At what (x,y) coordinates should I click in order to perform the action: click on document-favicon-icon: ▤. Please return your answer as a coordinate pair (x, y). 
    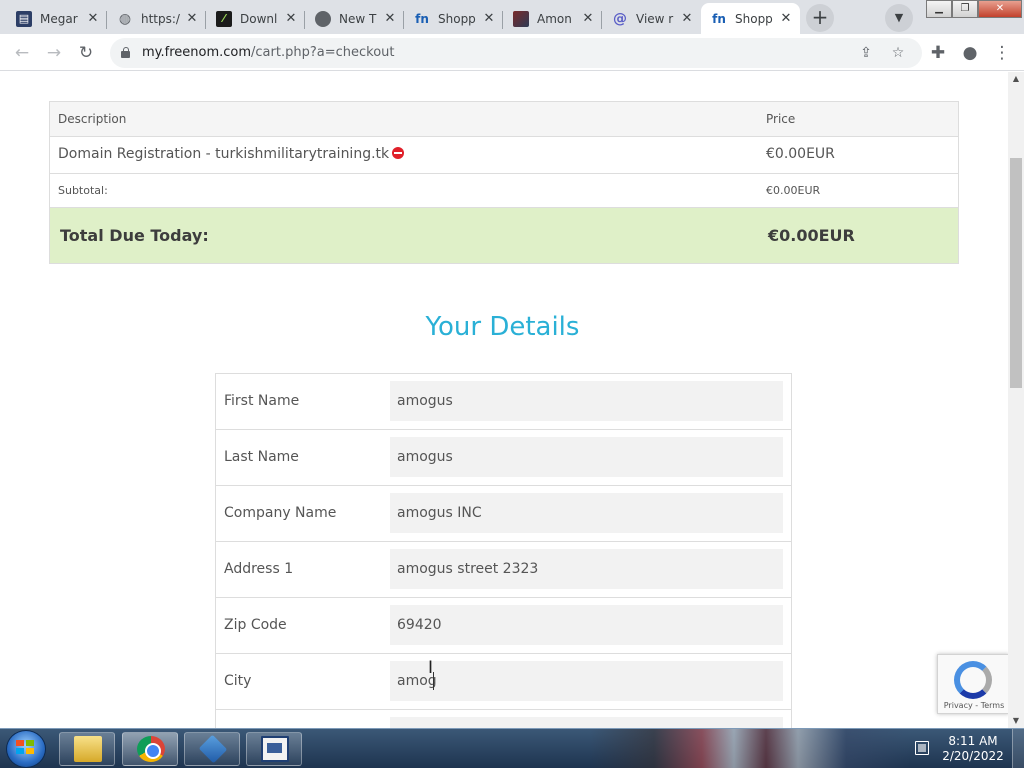
    Looking at the image, I should click on (24, 18).